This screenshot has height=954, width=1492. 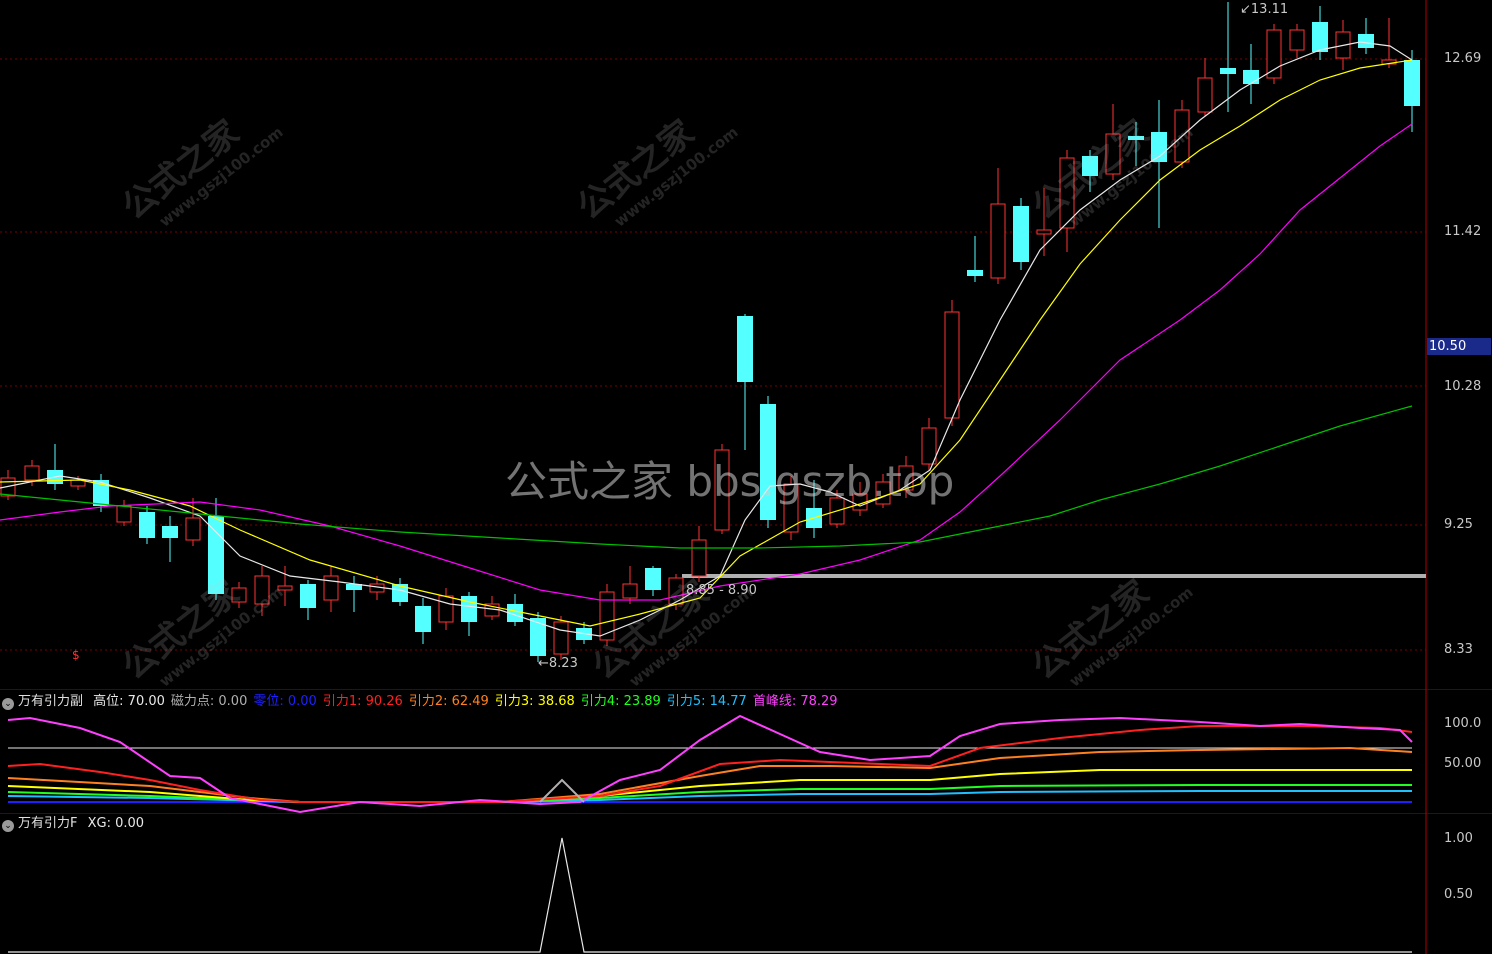 I want to click on center-watermark: 公式之家 bbs.gszb.top, so click(x=730, y=481).